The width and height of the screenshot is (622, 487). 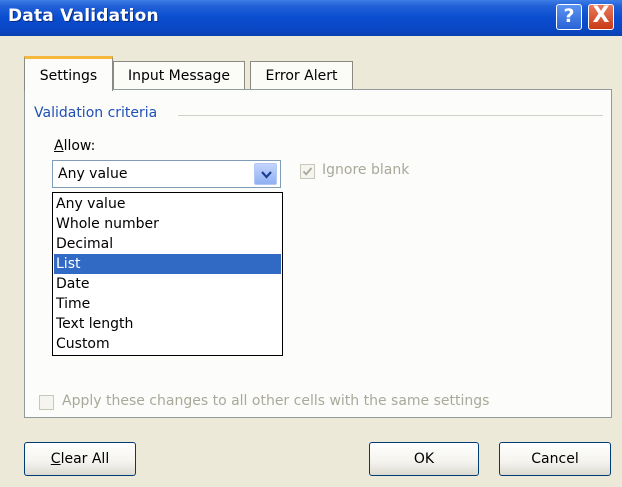 What do you see at coordinates (93, 174) in the screenshot?
I see `allow-selected-value: Any value` at bounding box center [93, 174].